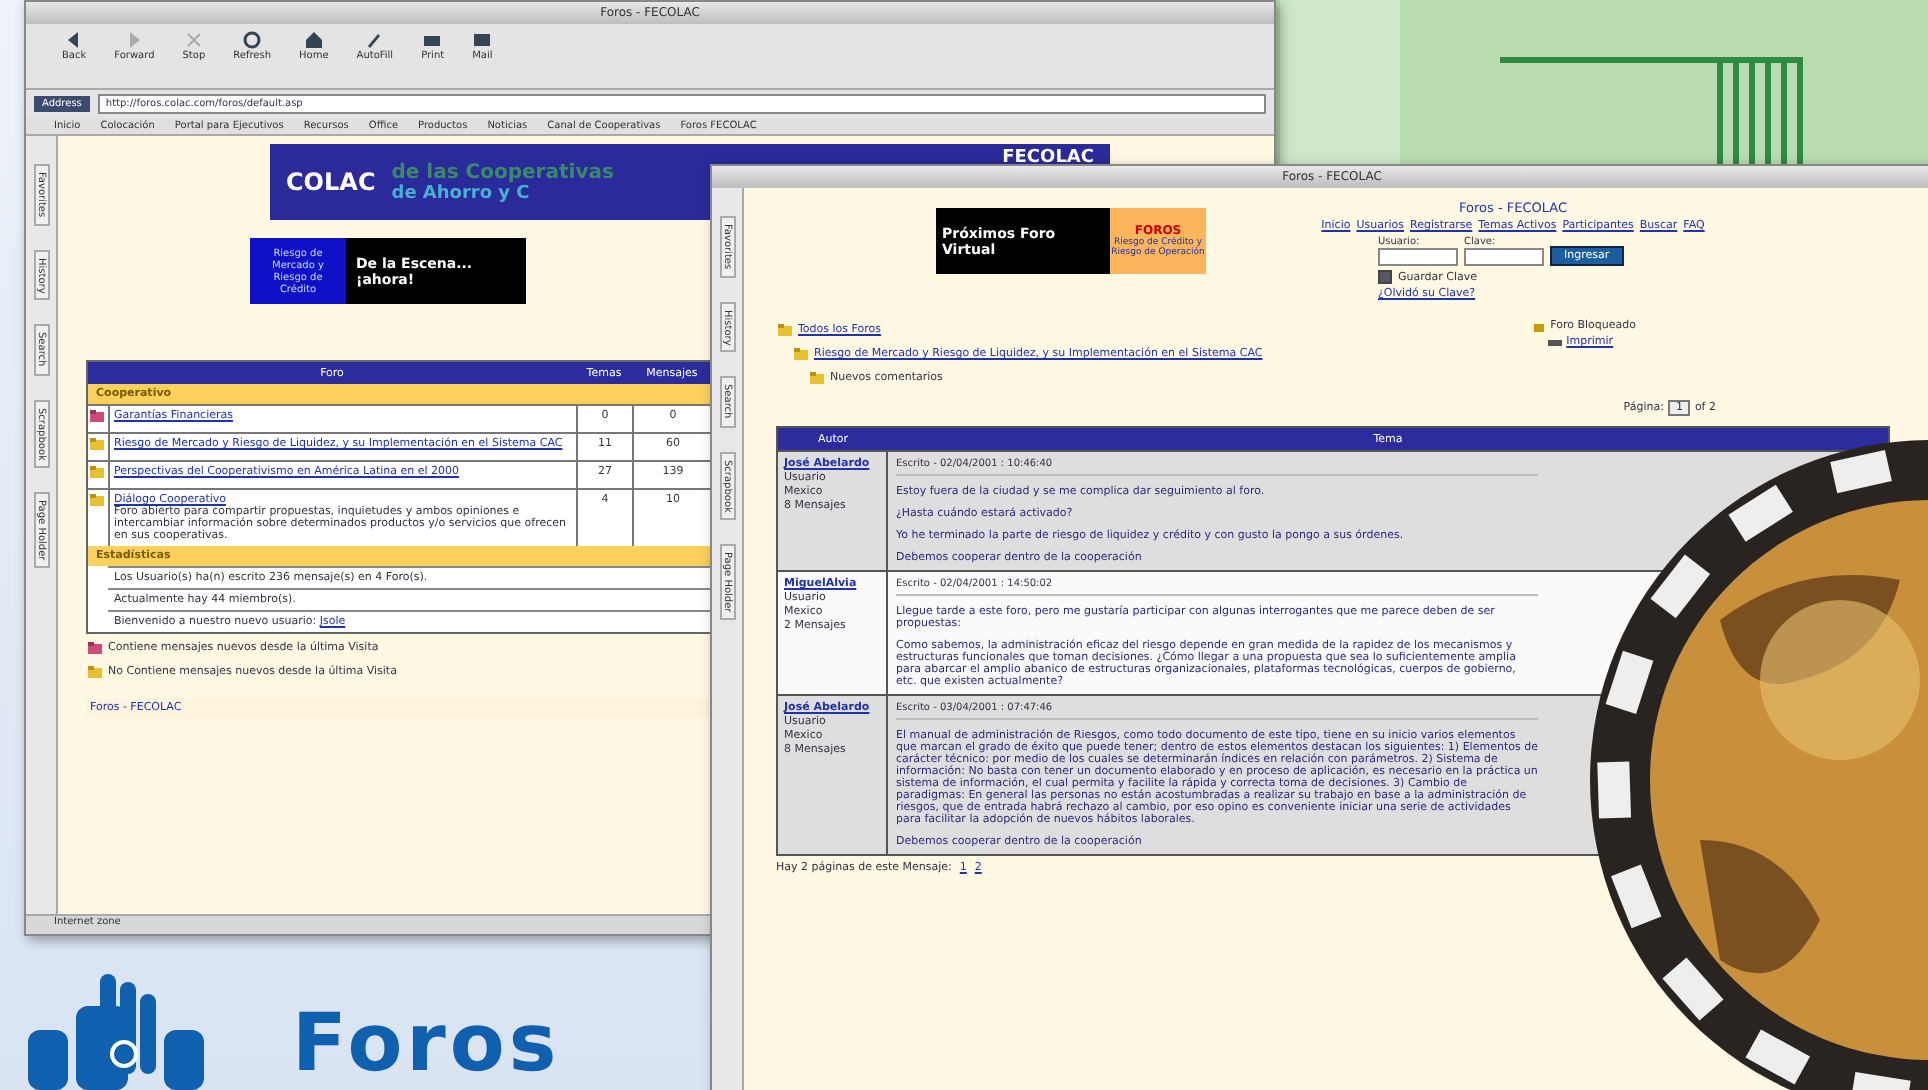  I want to click on banner-subline: de Ahorro y C, so click(461, 193).